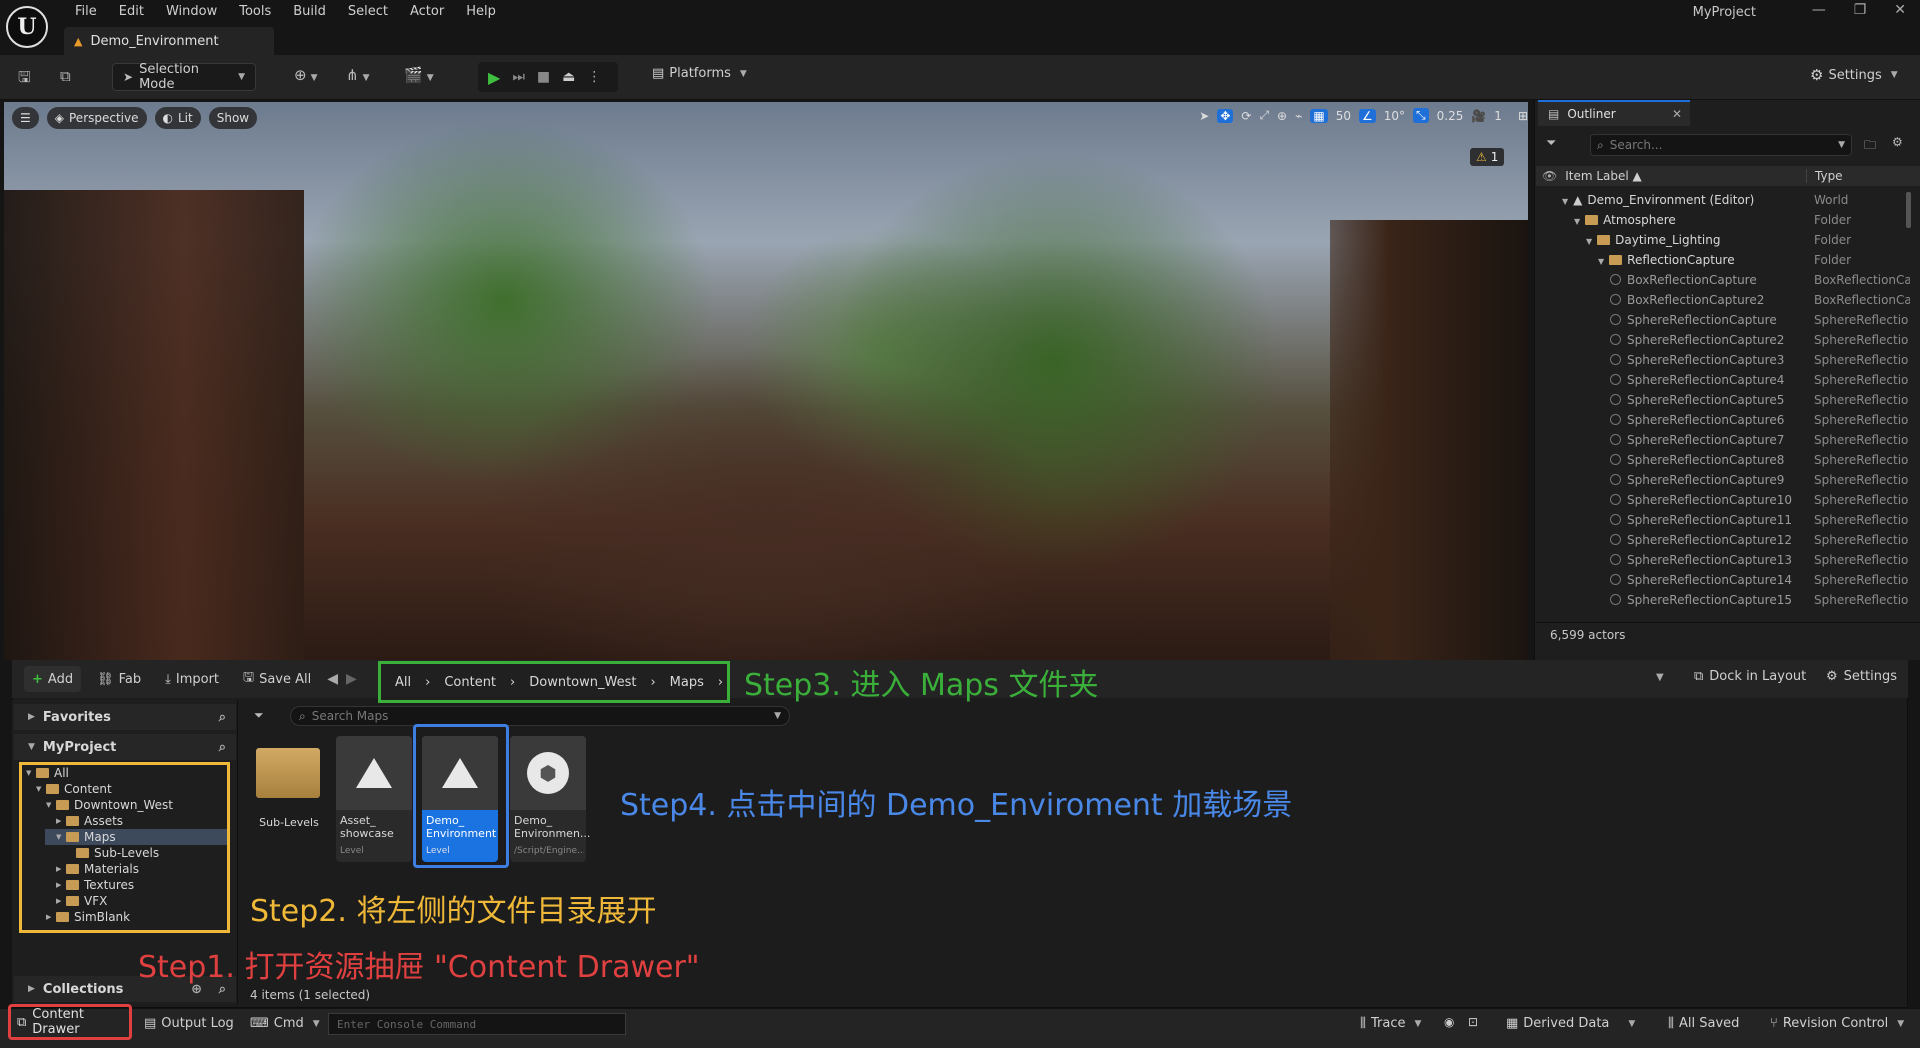  I want to click on outliner-row: SphereReflectionCapture4 SphereReflectio, so click(1723, 380).